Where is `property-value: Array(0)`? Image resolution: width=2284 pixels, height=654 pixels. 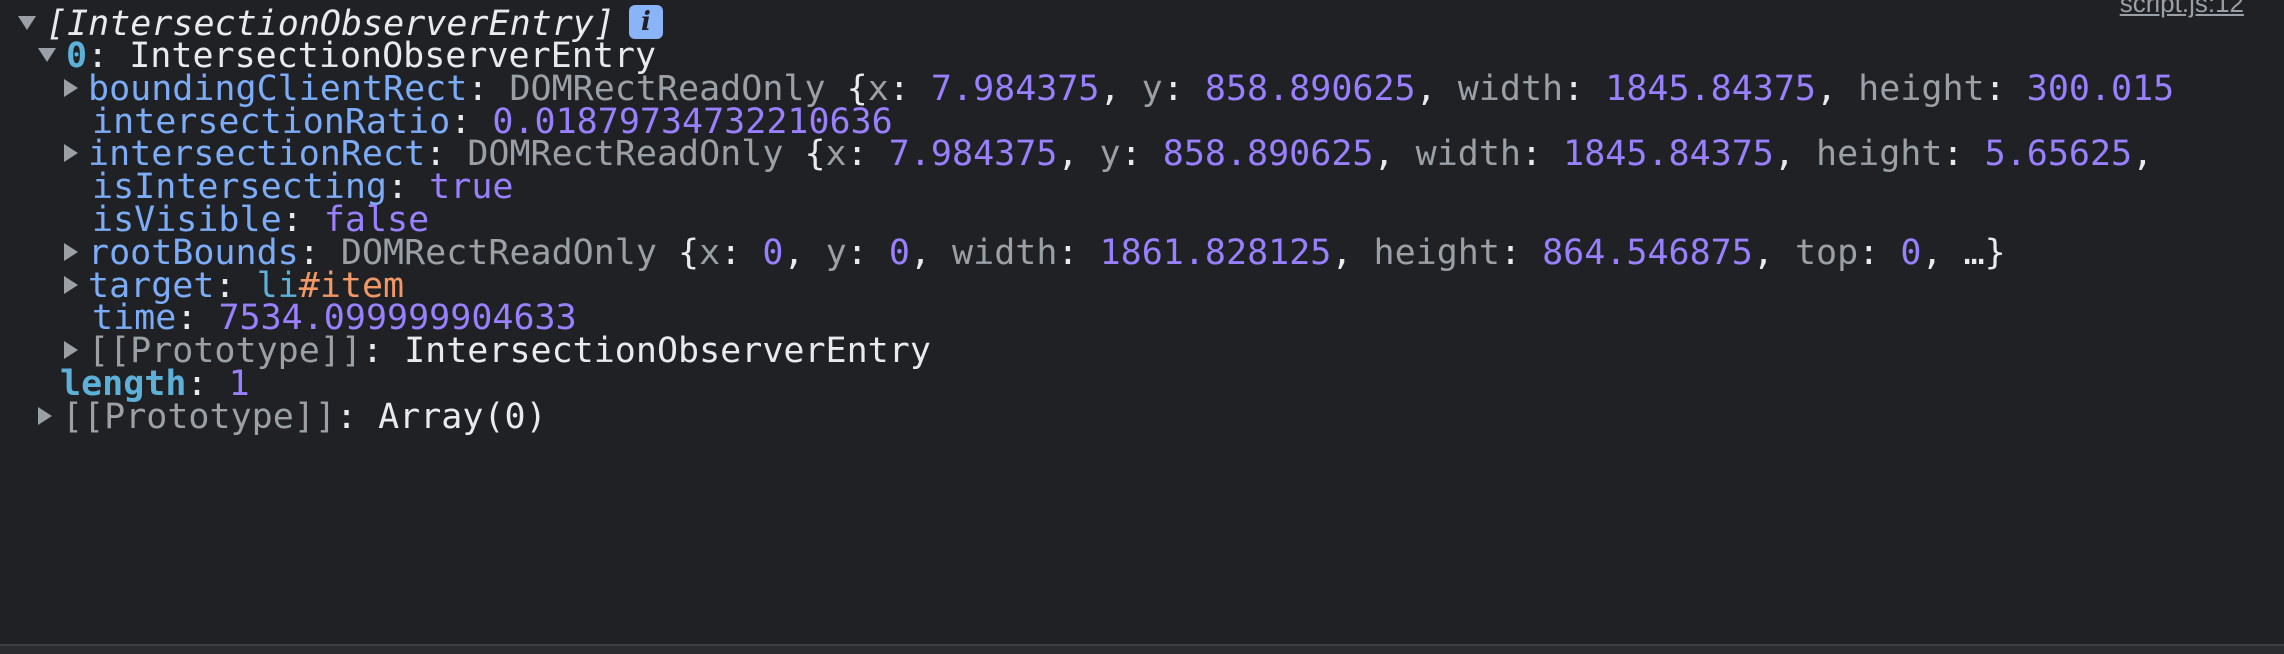
property-value: Array(0) is located at coordinates (462, 417).